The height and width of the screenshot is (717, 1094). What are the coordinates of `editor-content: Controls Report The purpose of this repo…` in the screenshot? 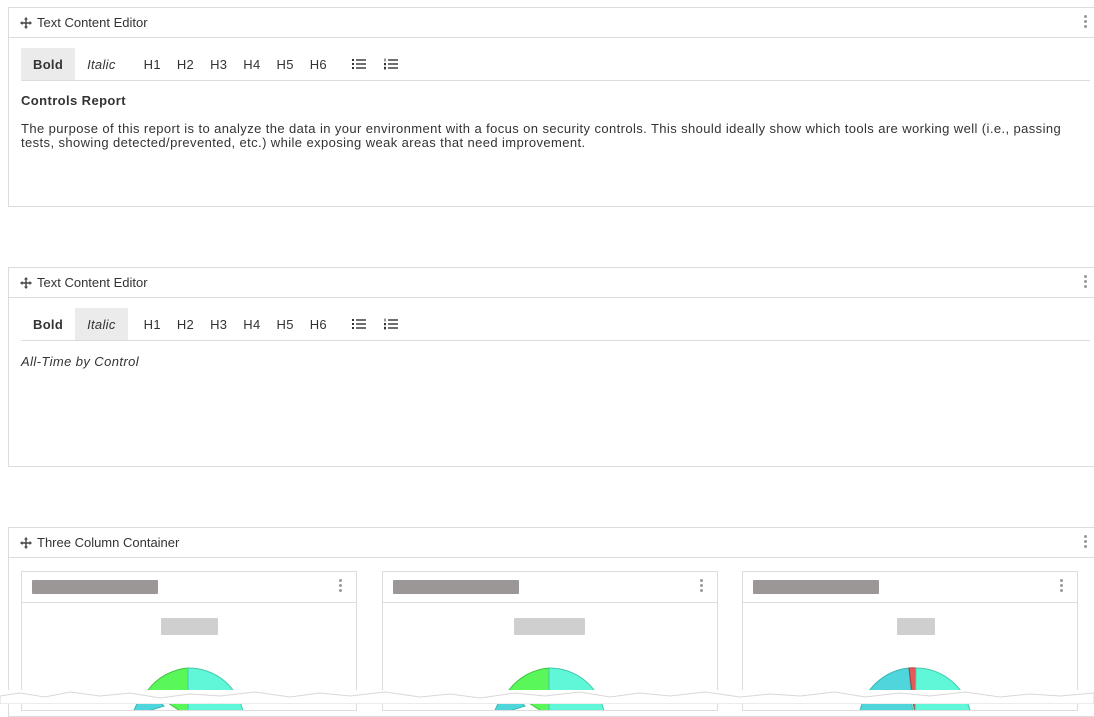 It's located at (551, 122).